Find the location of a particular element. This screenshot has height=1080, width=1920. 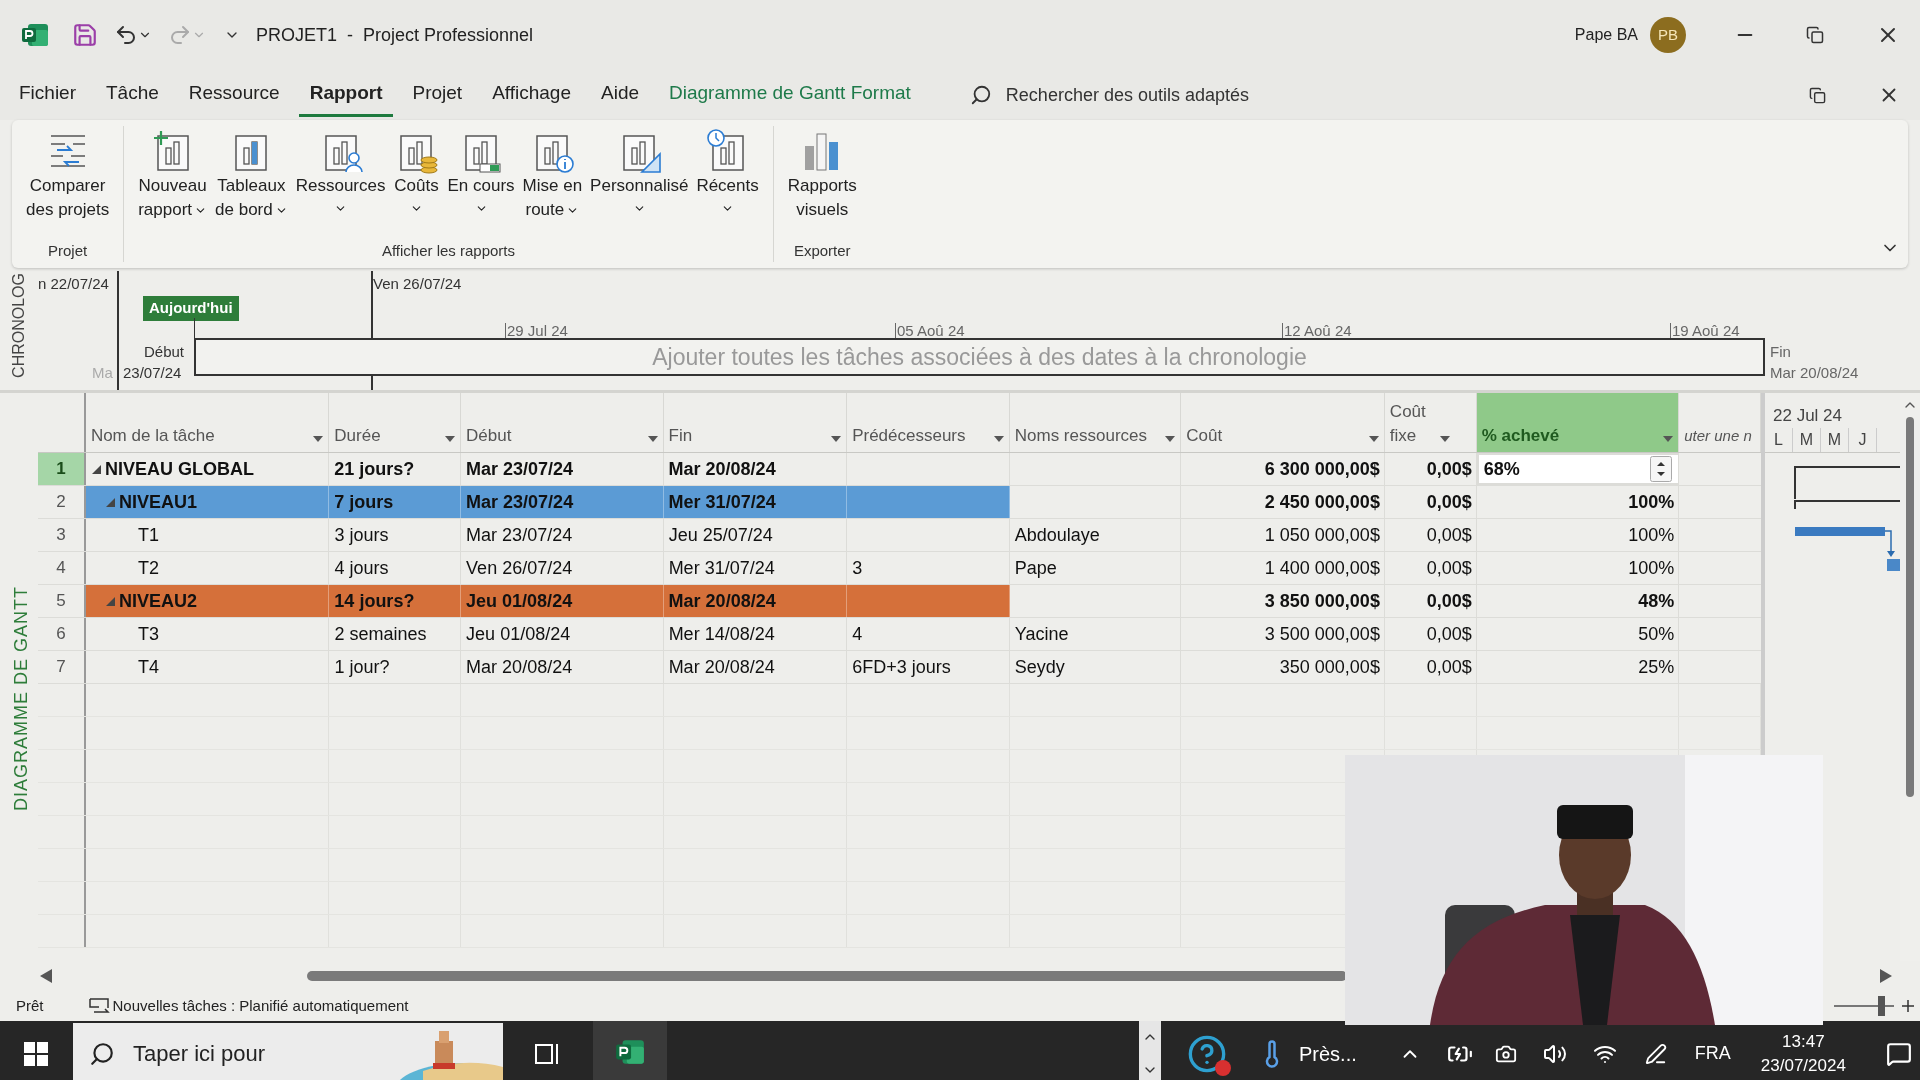

ribbon-button: Coûts is located at coordinates (416, 170).